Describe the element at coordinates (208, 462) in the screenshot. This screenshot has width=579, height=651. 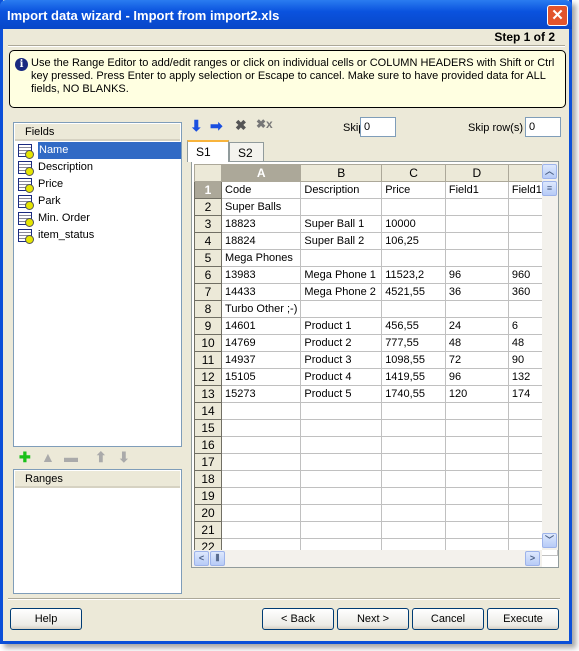
I see `row-header: 17` at that location.